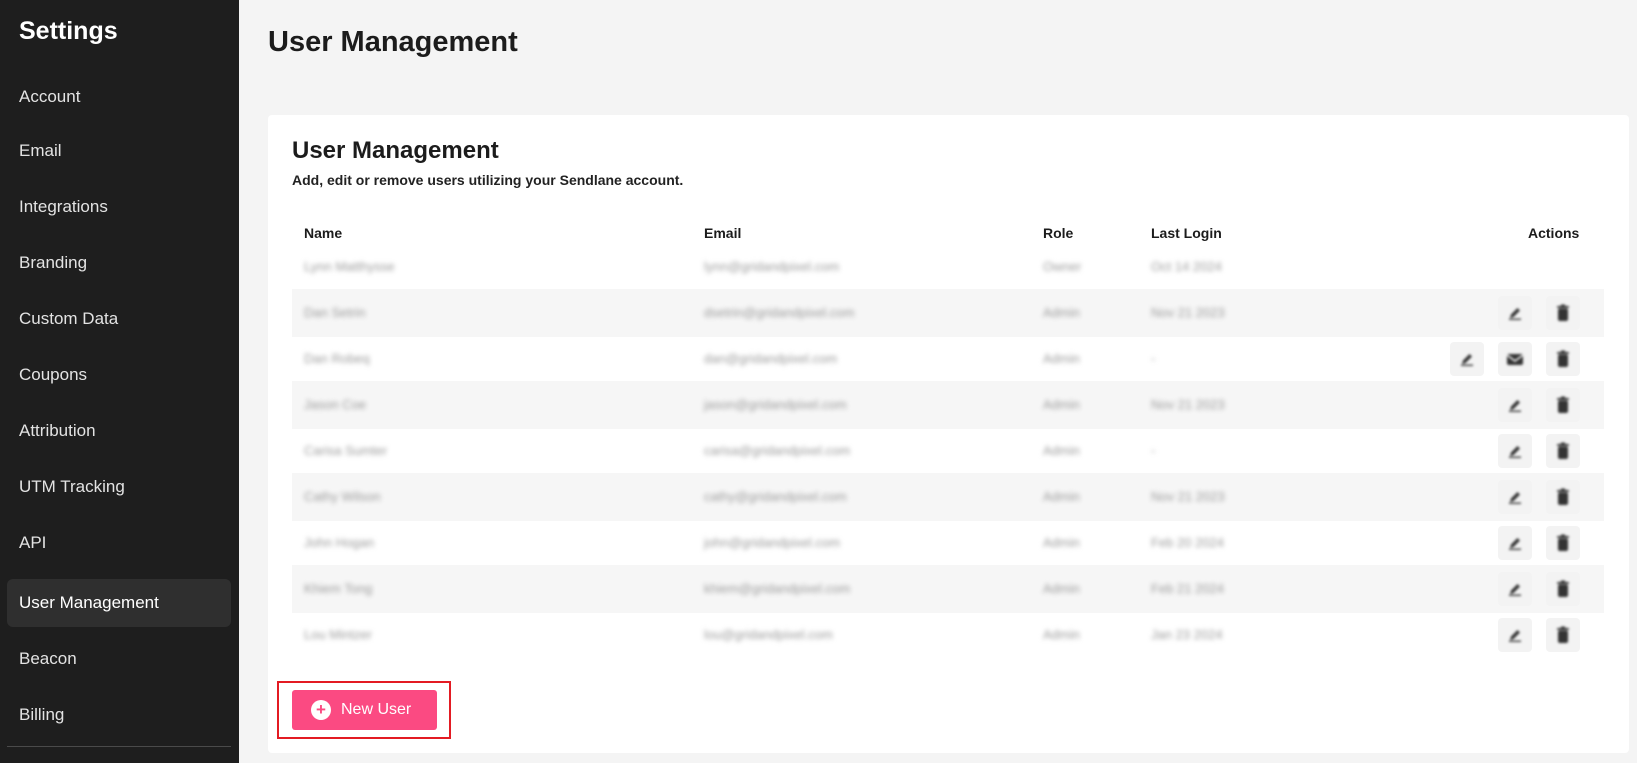 The image size is (1637, 763). I want to click on cell-email: khiem@gridandpixel.com, so click(777, 588).